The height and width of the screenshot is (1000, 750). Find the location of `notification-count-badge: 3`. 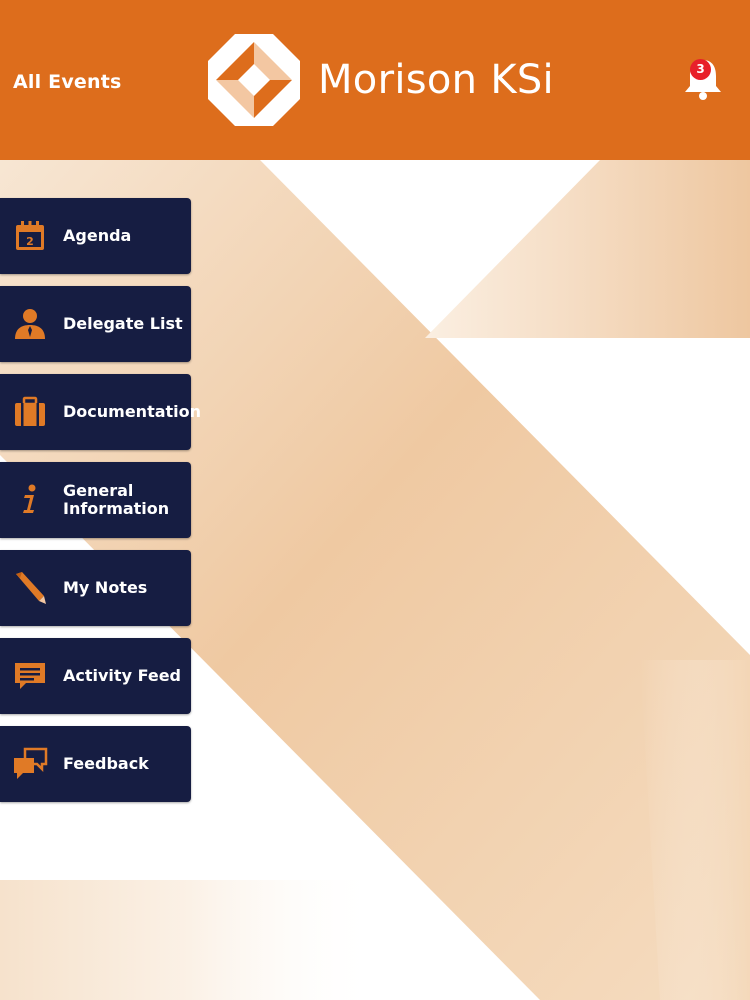

notification-count-badge: 3 is located at coordinates (700, 69).